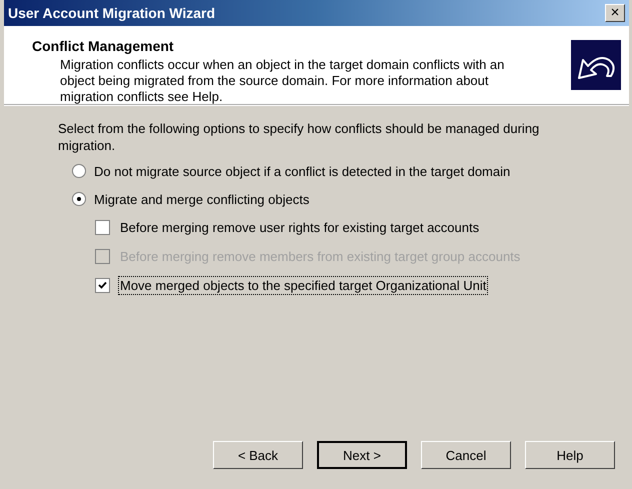  Describe the element at coordinates (362, 455) in the screenshot. I see `wizard-button: Next >` at that location.